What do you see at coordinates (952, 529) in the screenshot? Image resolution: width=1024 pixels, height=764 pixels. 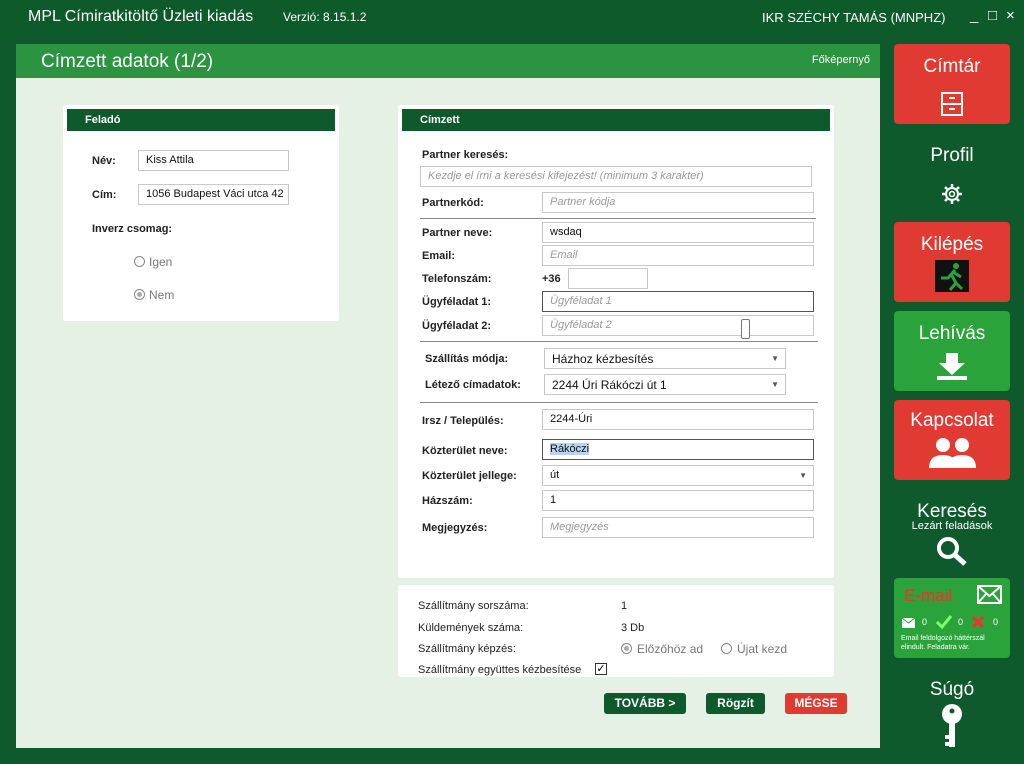 I see `sidebar-search: Keresés Lezárt feladások` at bounding box center [952, 529].